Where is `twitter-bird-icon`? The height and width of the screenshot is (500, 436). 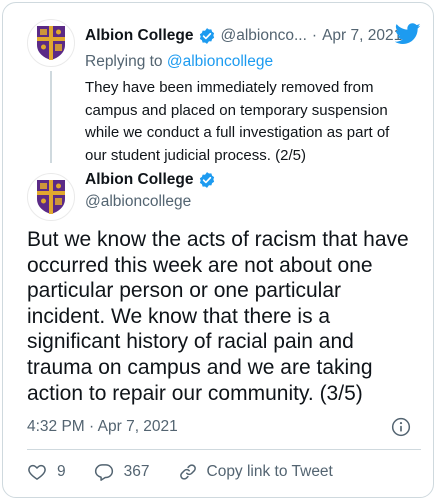
twitter-bird-icon is located at coordinates (408, 34).